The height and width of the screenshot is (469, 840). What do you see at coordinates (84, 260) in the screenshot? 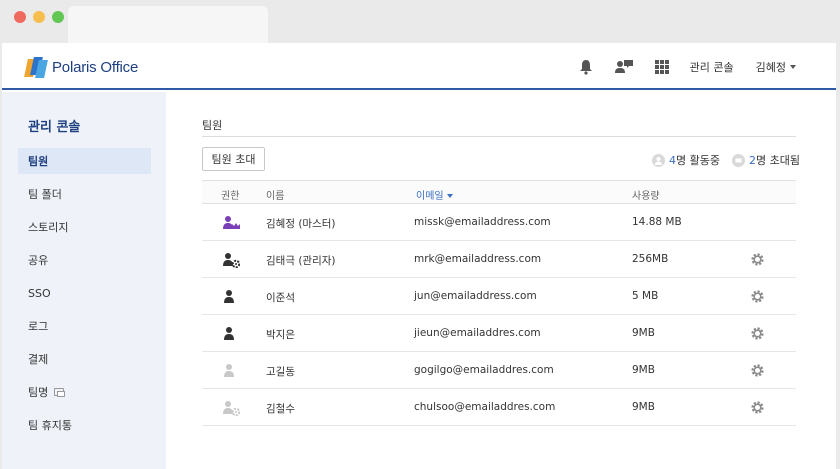
I see `sidebar-item-share: 공유` at bounding box center [84, 260].